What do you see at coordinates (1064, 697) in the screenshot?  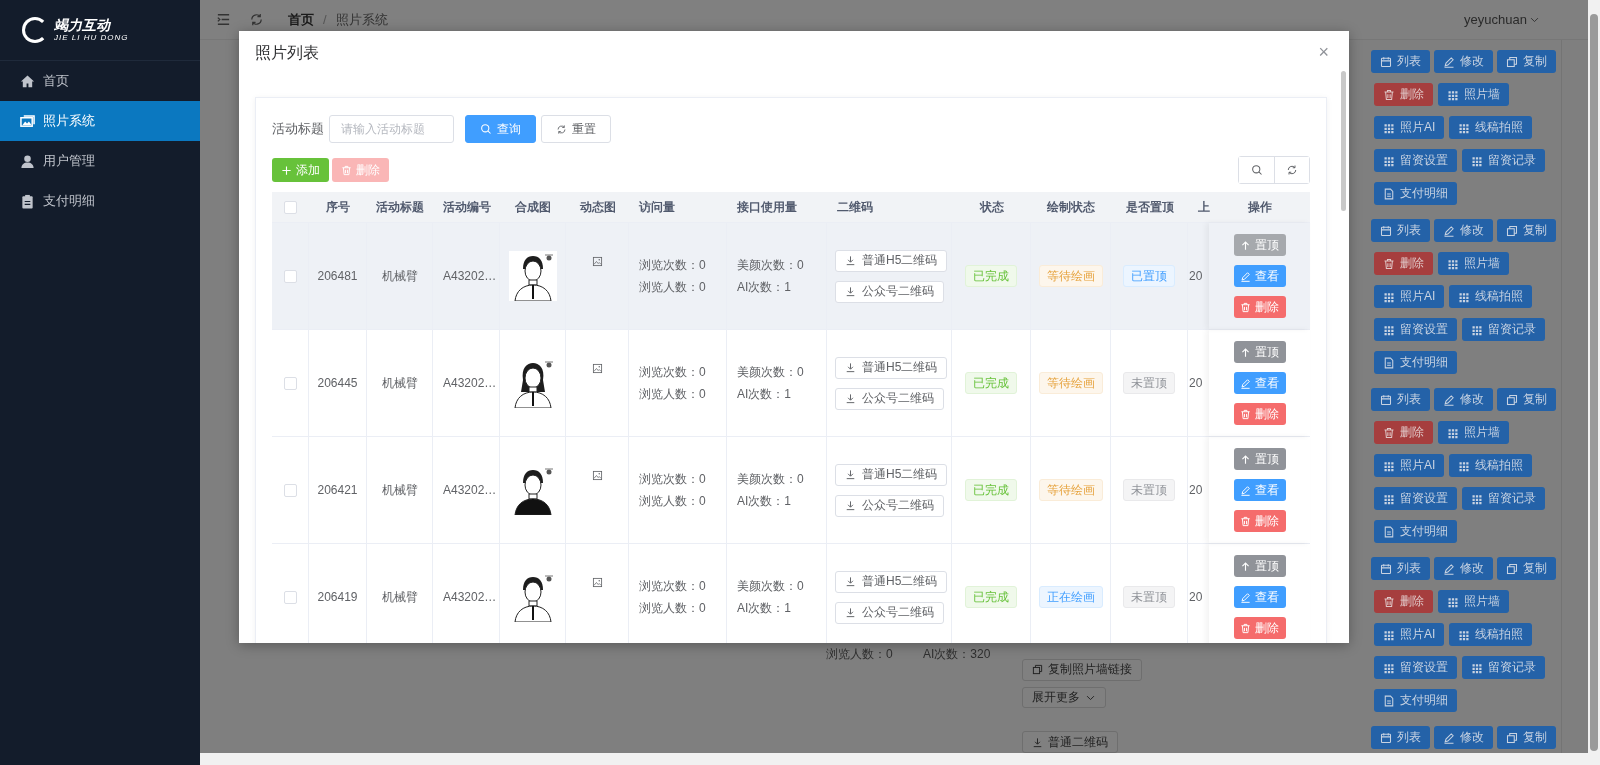 I see `expand-more-button: 展开更多` at bounding box center [1064, 697].